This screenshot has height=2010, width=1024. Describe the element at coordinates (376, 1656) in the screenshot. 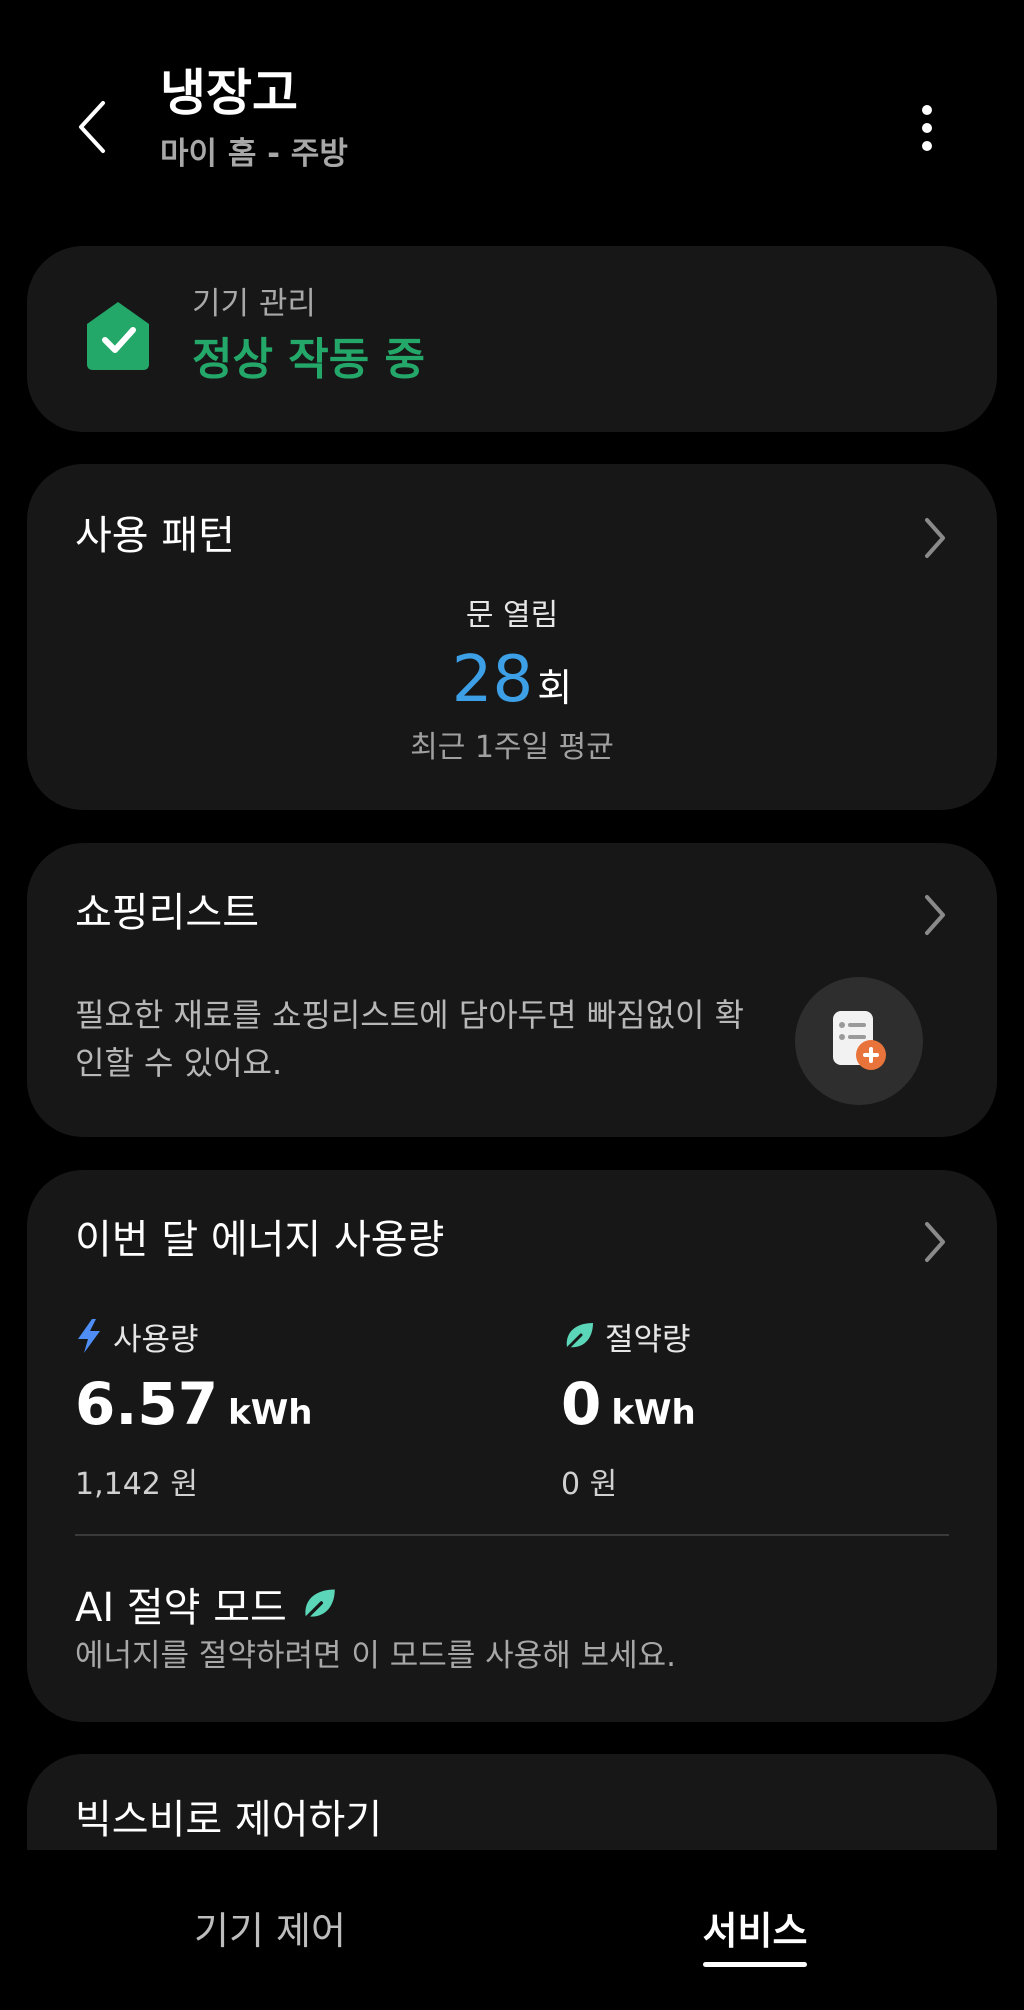

I see `ai-saving-mode-description: 에너지를 절약하려면 이 모드를 사용해 보세요.` at that location.